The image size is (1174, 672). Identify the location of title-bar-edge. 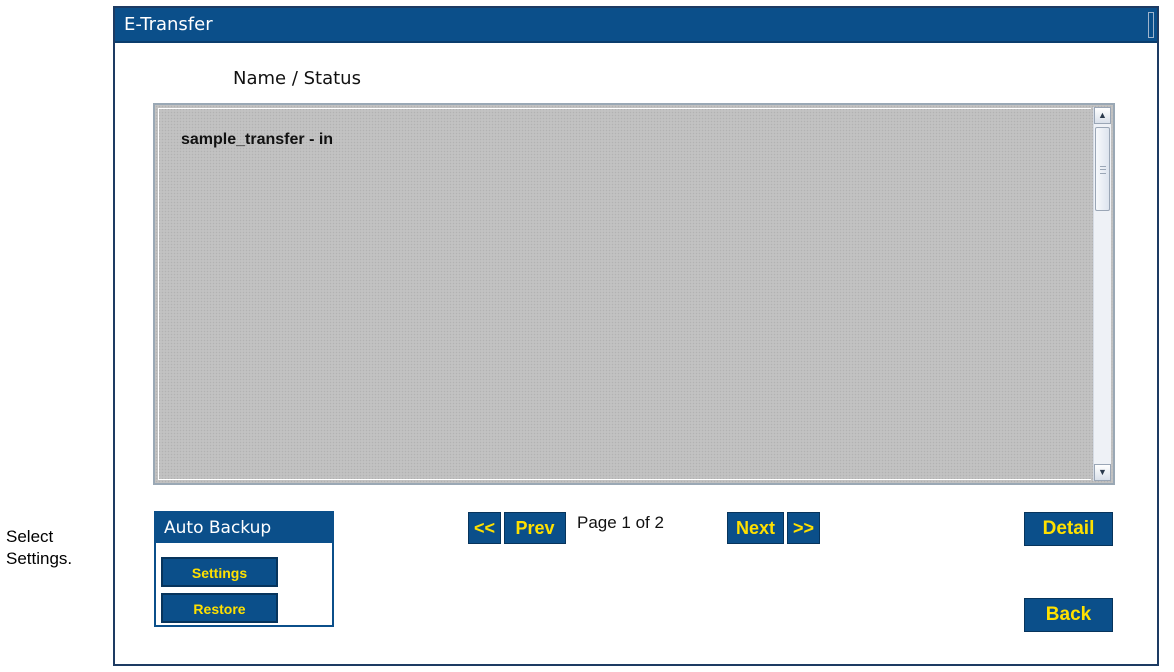
(1151, 25).